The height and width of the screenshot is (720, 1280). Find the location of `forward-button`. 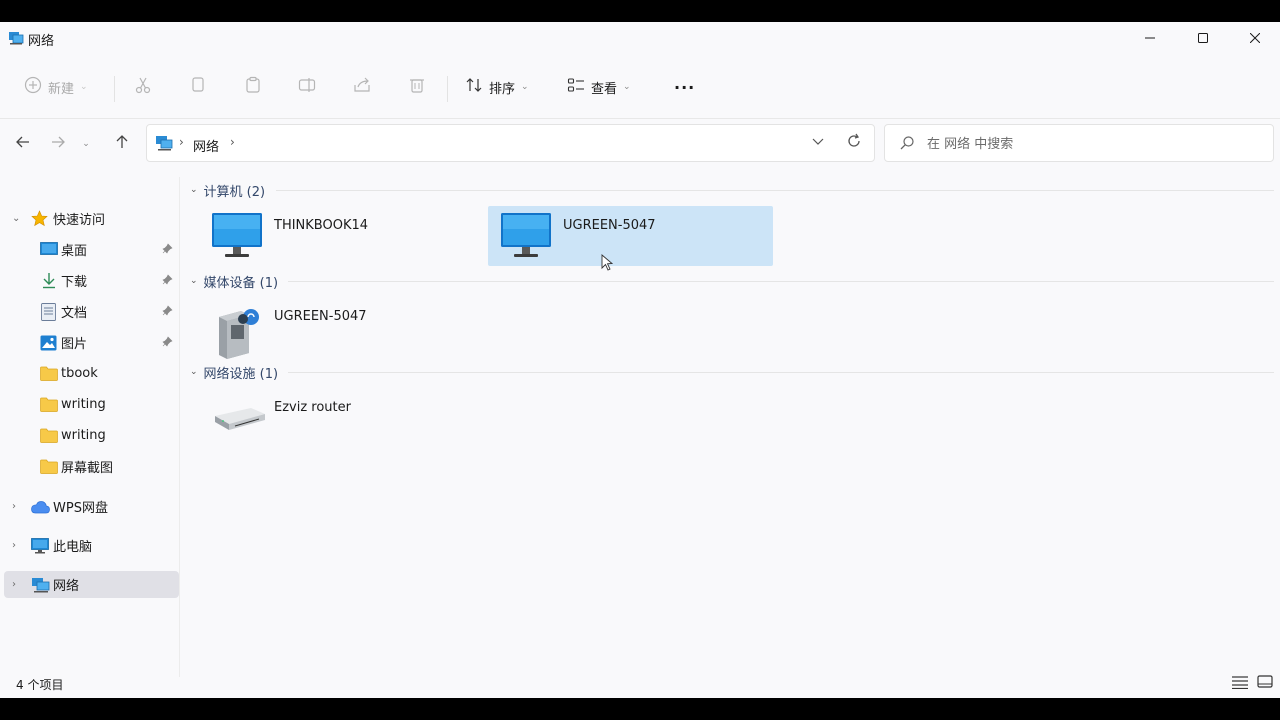

forward-button is located at coordinates (58, 144).